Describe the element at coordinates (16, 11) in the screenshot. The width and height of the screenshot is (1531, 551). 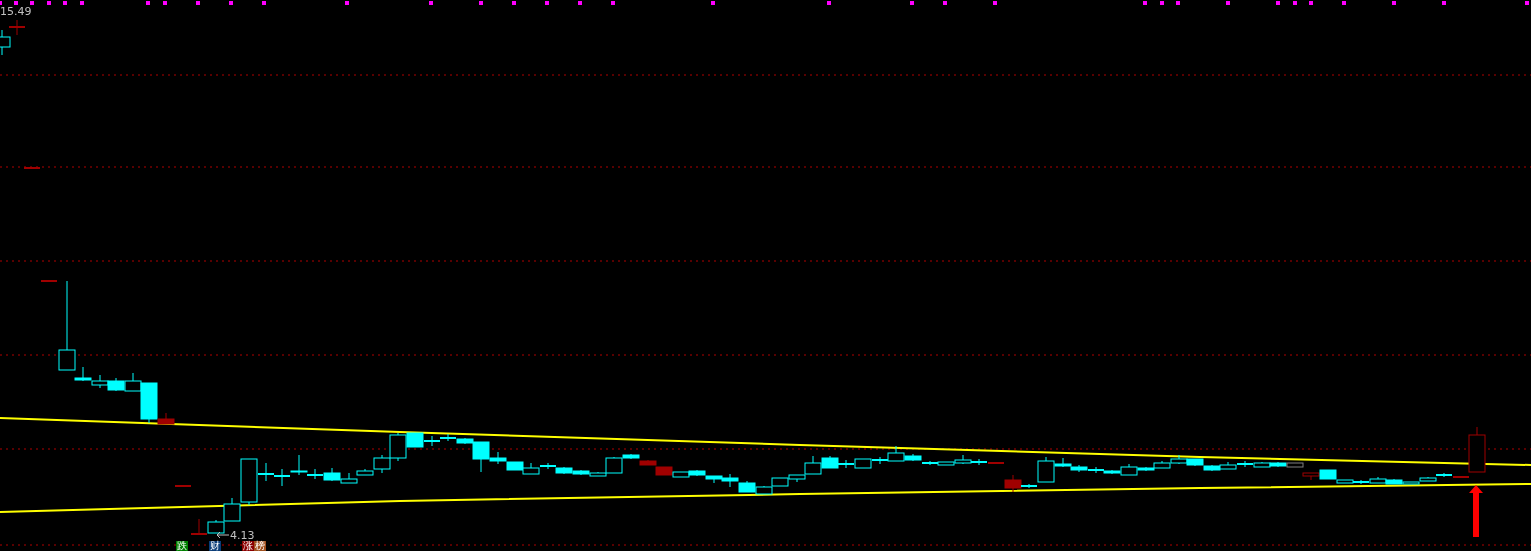
I see `high-price-label: 15.49` at that location.